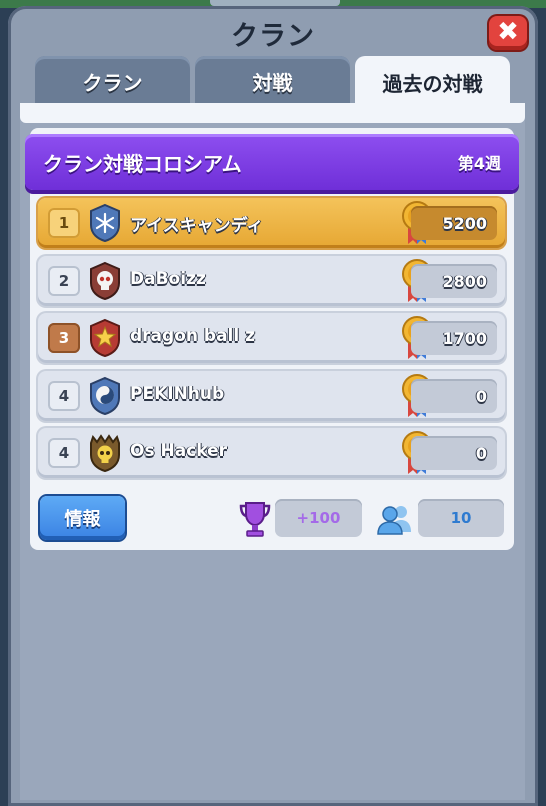  I want to click on snowflake-badge-icon, so click(105, 223).